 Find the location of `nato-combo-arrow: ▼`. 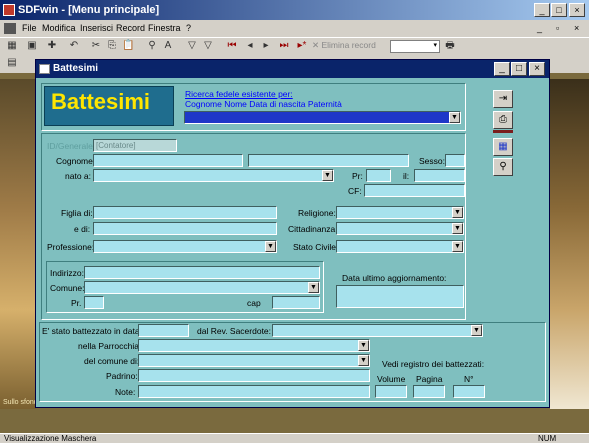

nato-combo-arrow: ▼ is located at coordinates (327, 175).